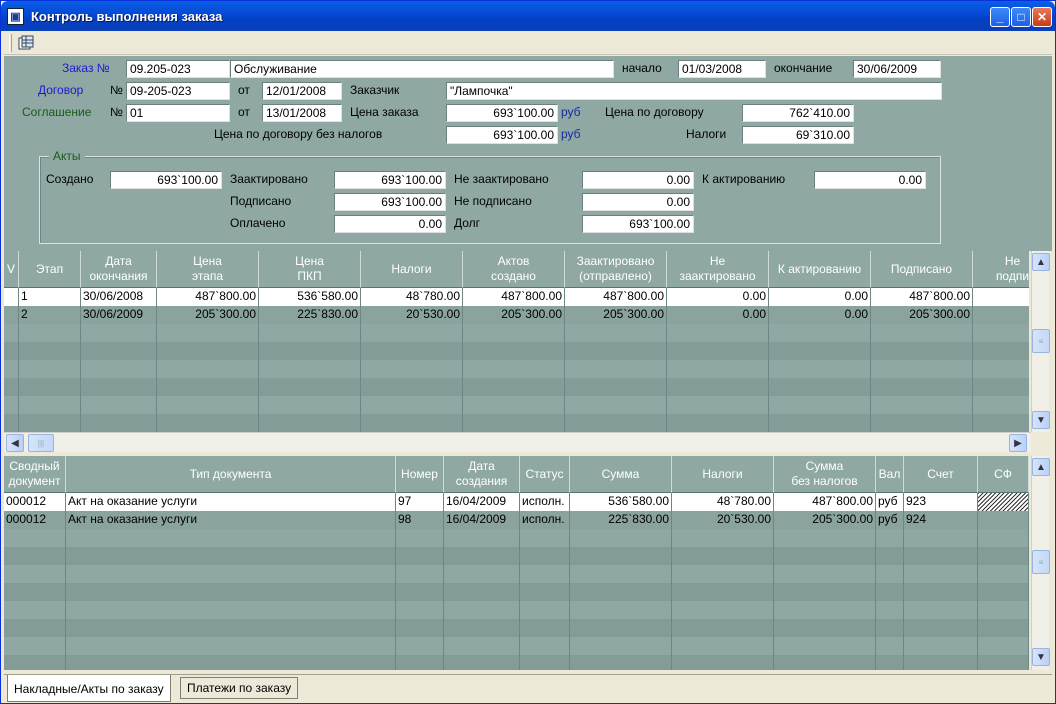 The width and height of the screenshot is (1056, 704). I want to click on customer-field: "Лампочка", so click(694, 91).